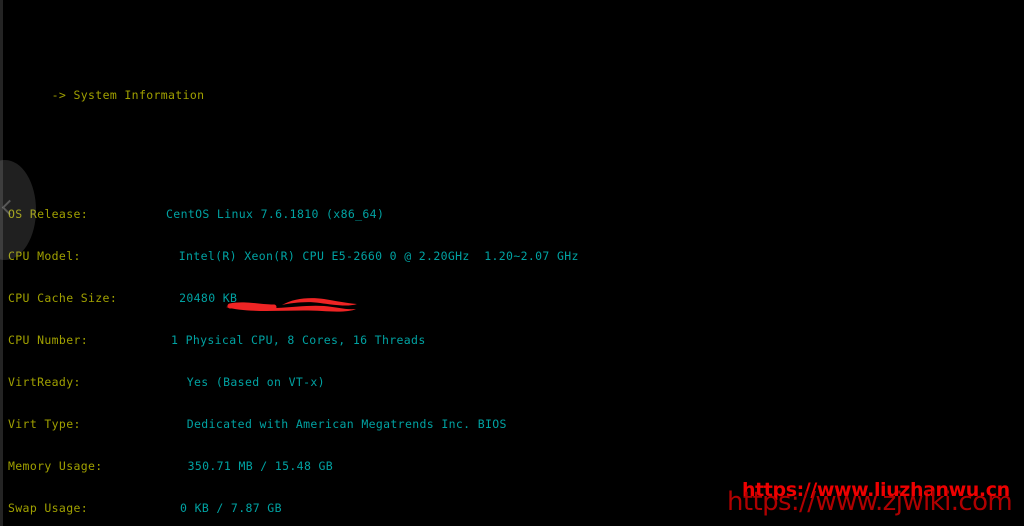 This screenshot has height=526, width=1024. I want to click on info-row: Memory Usage: 350.71 MB / 15.48 GB, so click(516, 466).